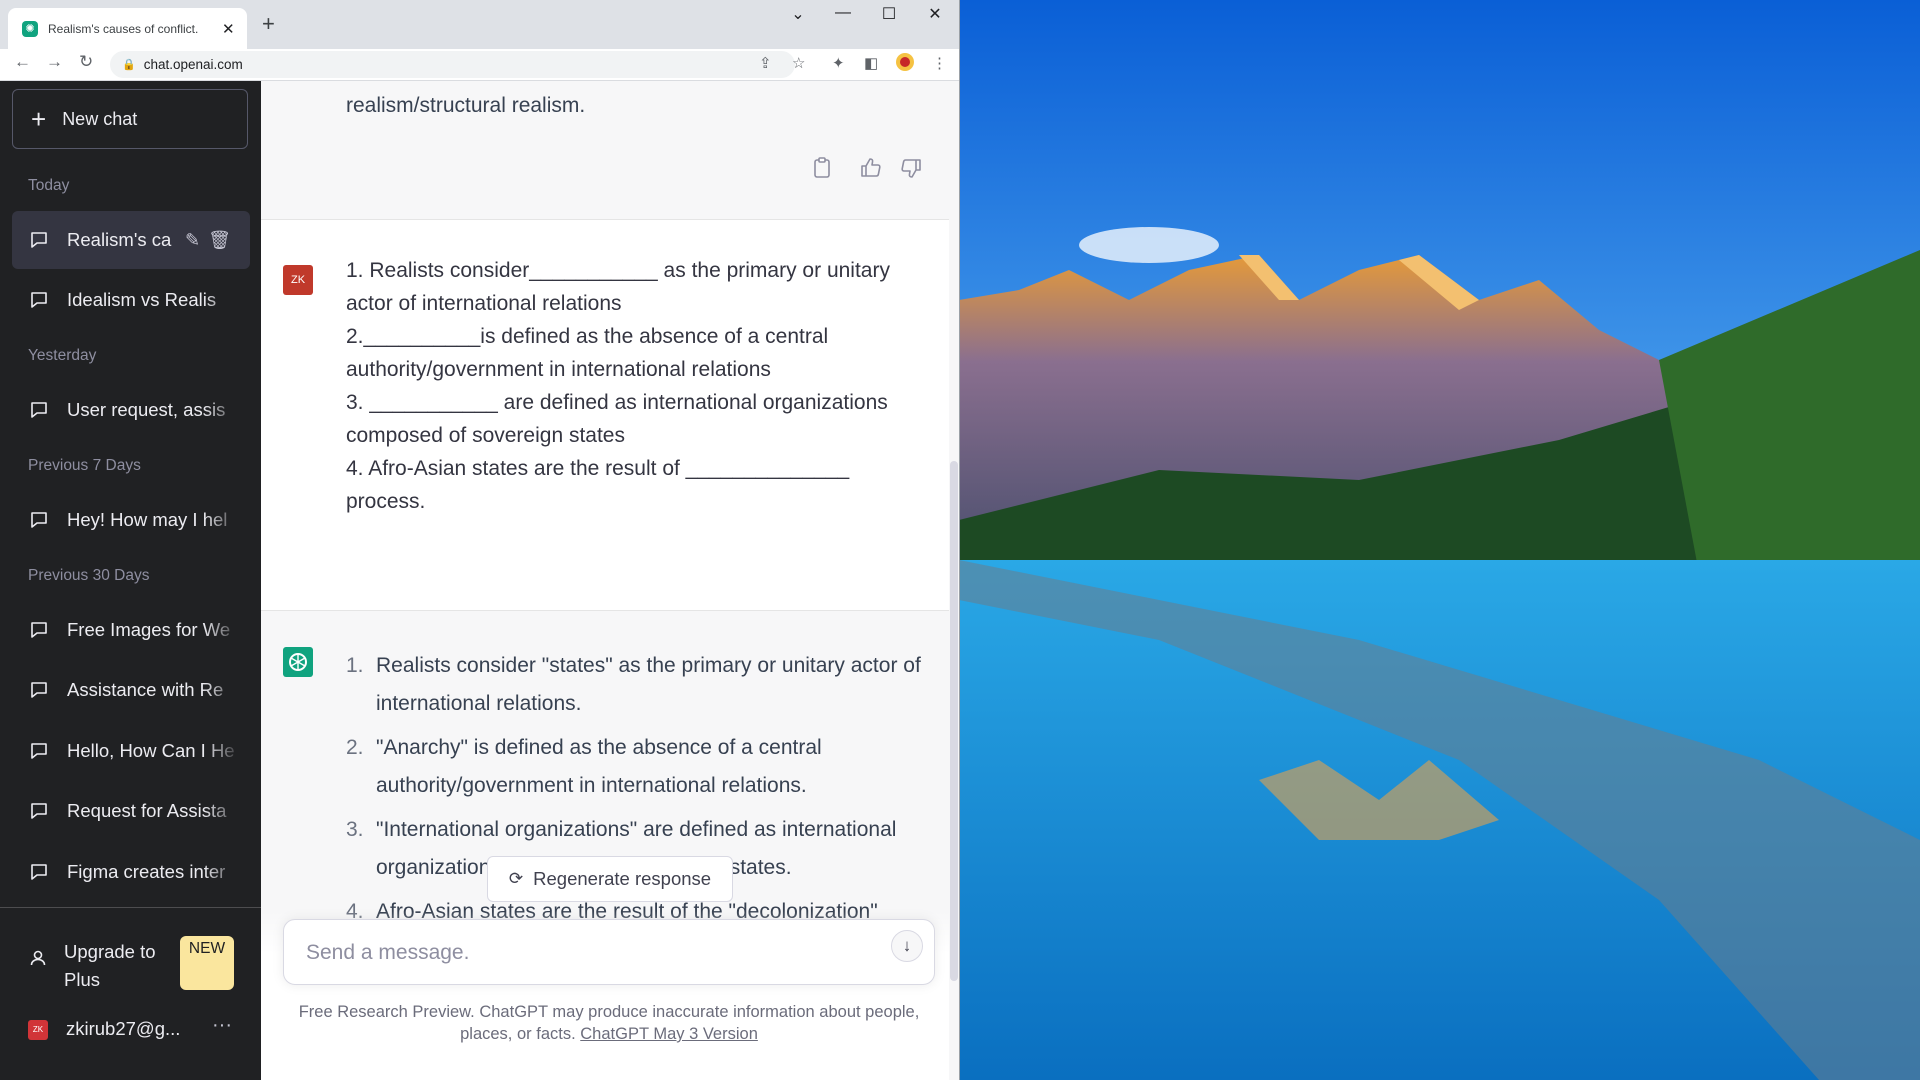 This screenshot has width=1920, height=1080. I want to click on back-arrow-icon: ←, so click(22, 62).